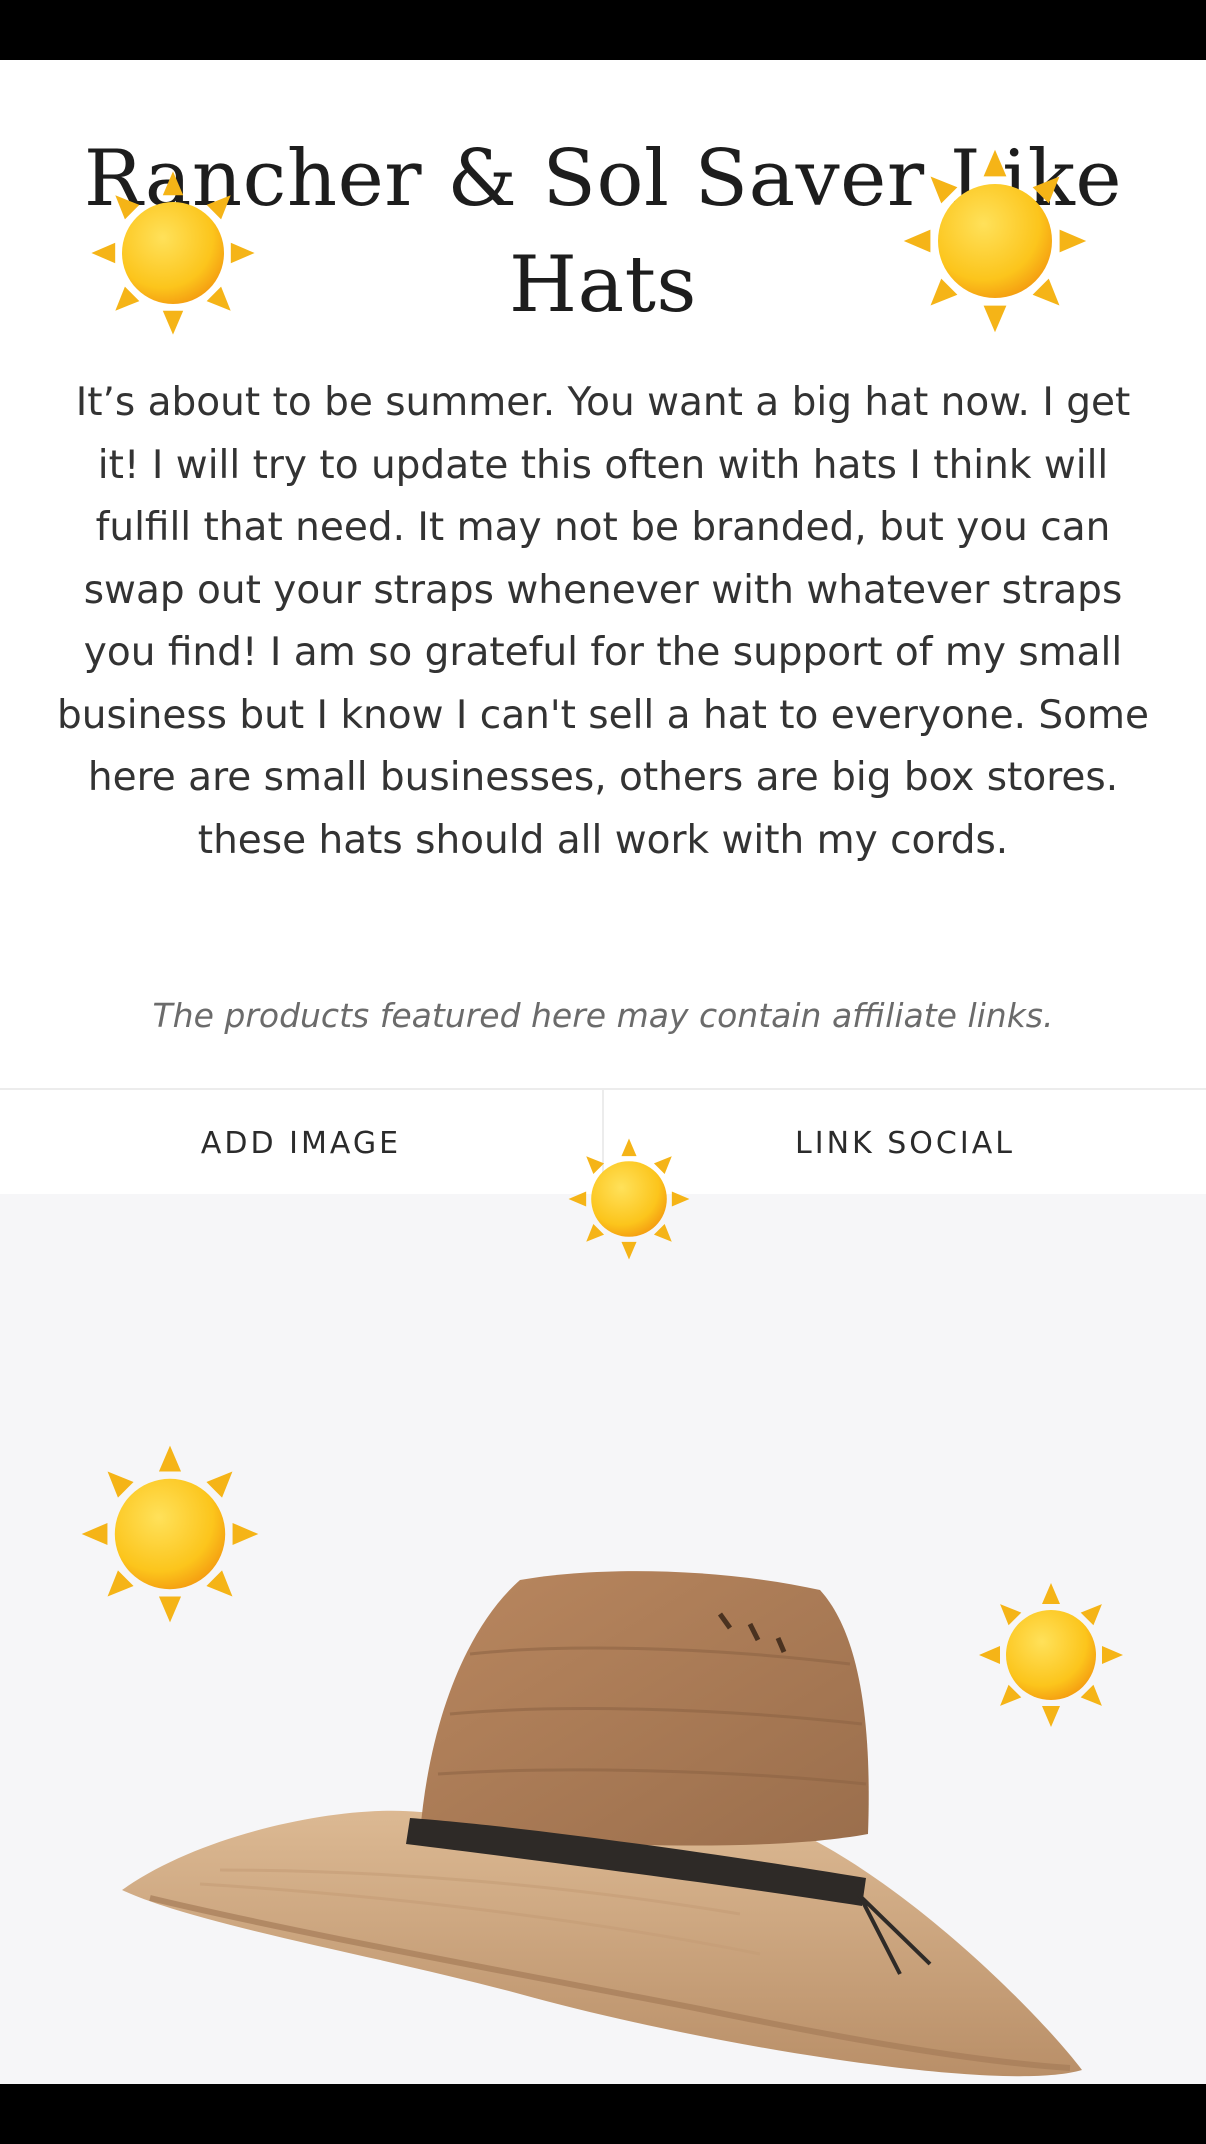 The height and width of the screenshot is (2144, 1206). Describe the element at coordinates (603, 2114) in the screenshot. I see `bottom-letterbox-bar` at that location.